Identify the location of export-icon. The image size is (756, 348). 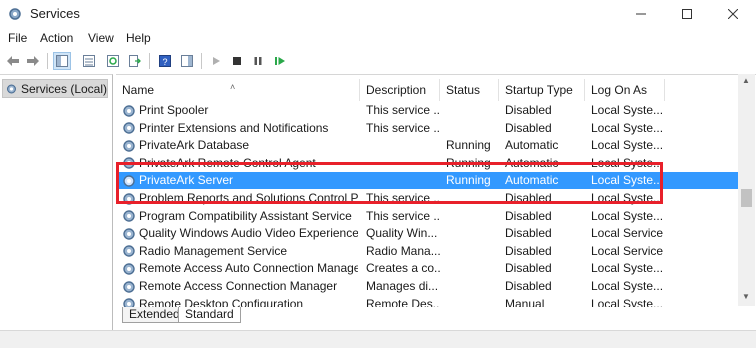
(135, 61).